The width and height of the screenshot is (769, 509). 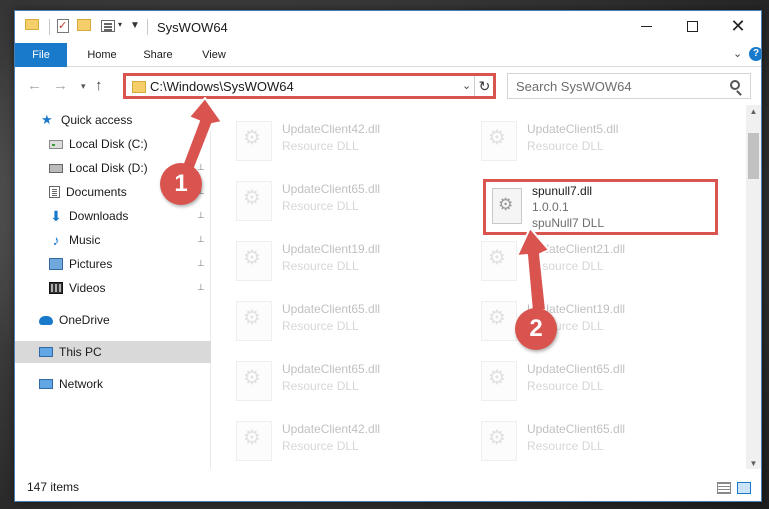 What do you see at coordinates (113, 144) in the screenshot?
I see `sidebar-item-local-disk-c: Local Disk (C:) ⊥` at bounding box center [113, 144].